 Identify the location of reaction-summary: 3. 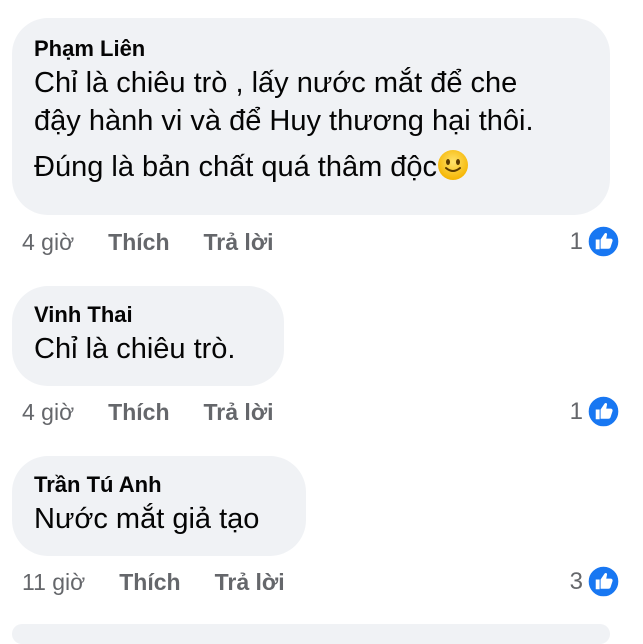
(595, 581).